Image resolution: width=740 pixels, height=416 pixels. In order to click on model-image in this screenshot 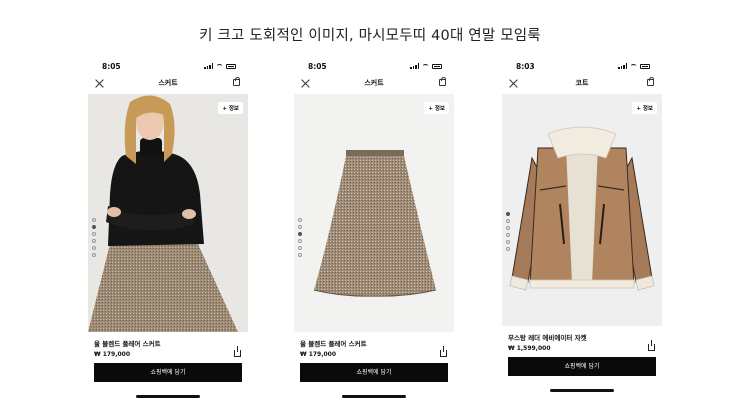, I will do `click(168, 213)`.